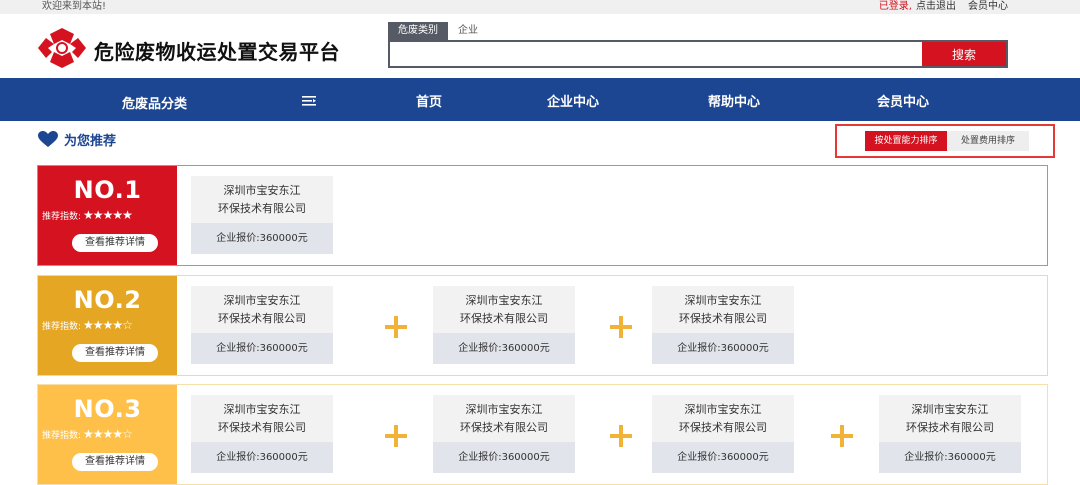 This screenshot has width=1080, height=485. Describe the element at coordinates (217, 52) in the screenshot. I see `site-title: 危险废物收运处置交易平台` at that location.